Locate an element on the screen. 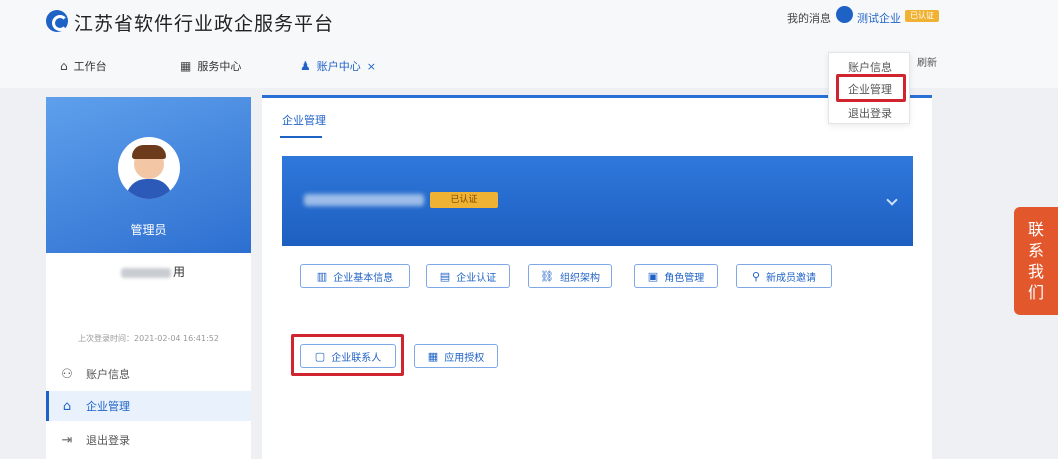  nav-workbench: ⌂ 工作台 is located at coordinates (83, 66).